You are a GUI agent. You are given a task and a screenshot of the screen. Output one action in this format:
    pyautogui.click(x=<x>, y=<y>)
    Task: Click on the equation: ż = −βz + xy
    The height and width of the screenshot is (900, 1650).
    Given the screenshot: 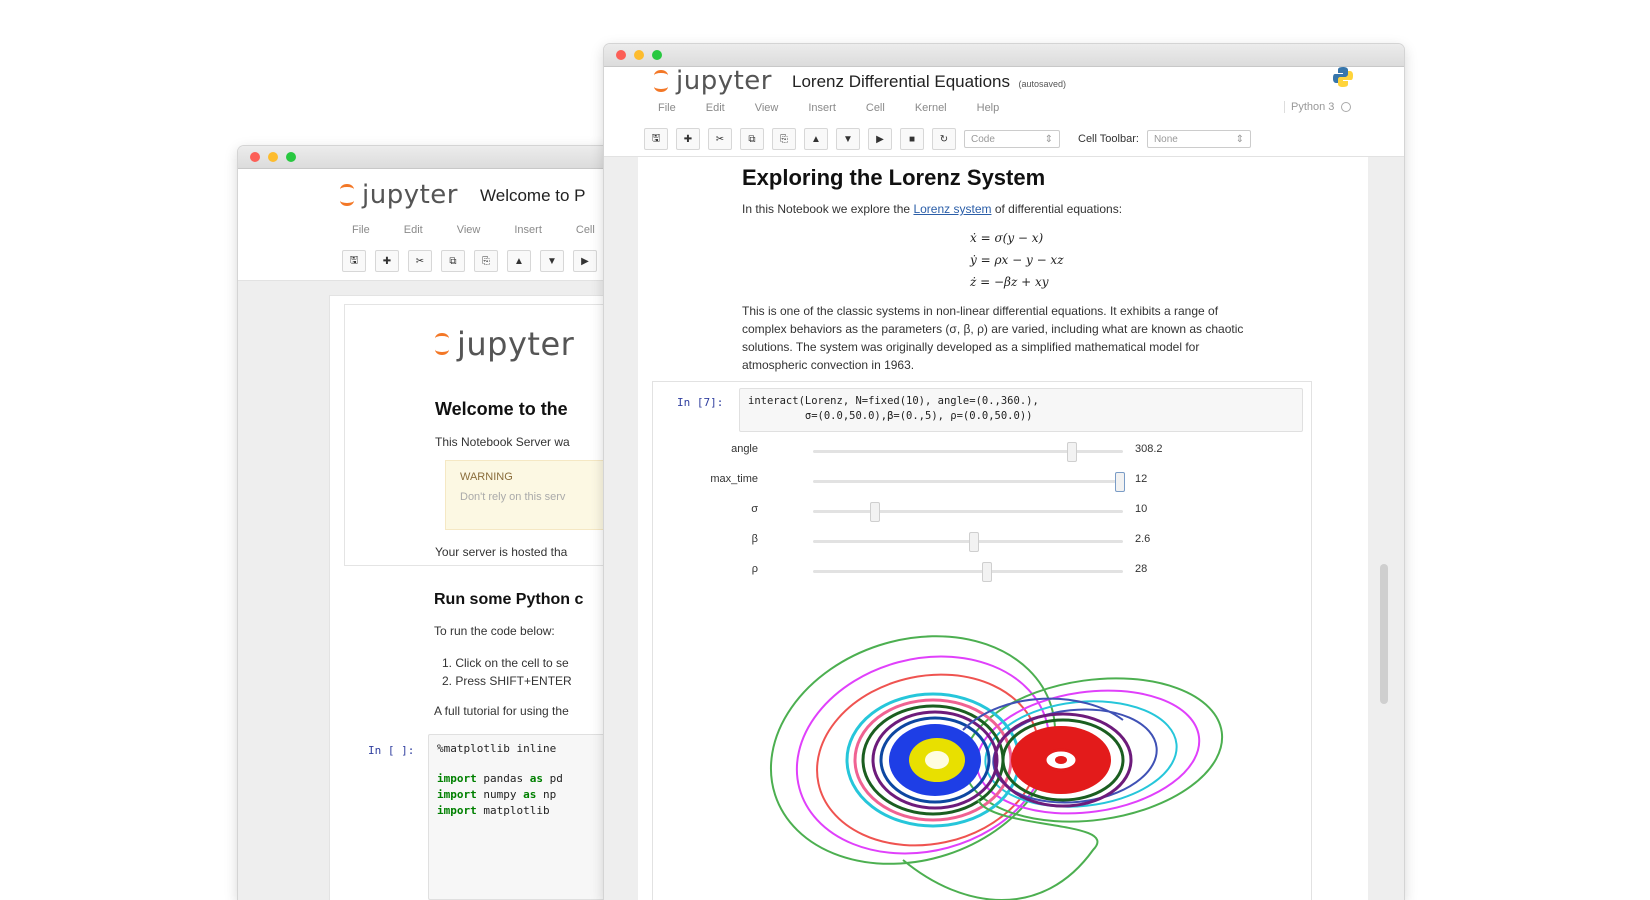 What is the action you would take?
    pyautogui.click(x=1009, y=282)
    